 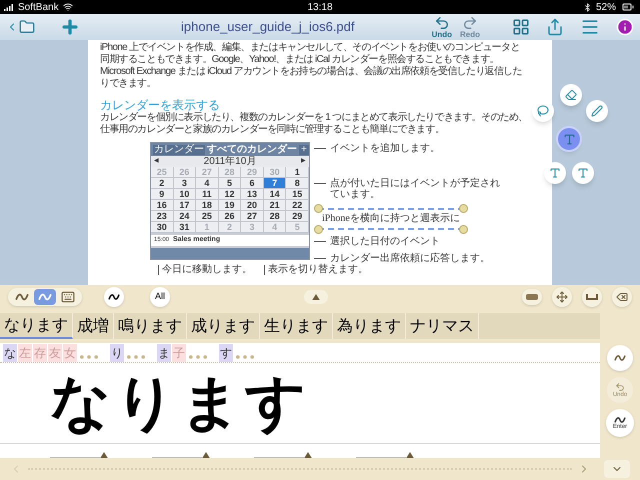 What do you see at coordinates (296, 326) in the screenshot?
I see `candidate-word: 生ります` at bounding box center [296, 326].